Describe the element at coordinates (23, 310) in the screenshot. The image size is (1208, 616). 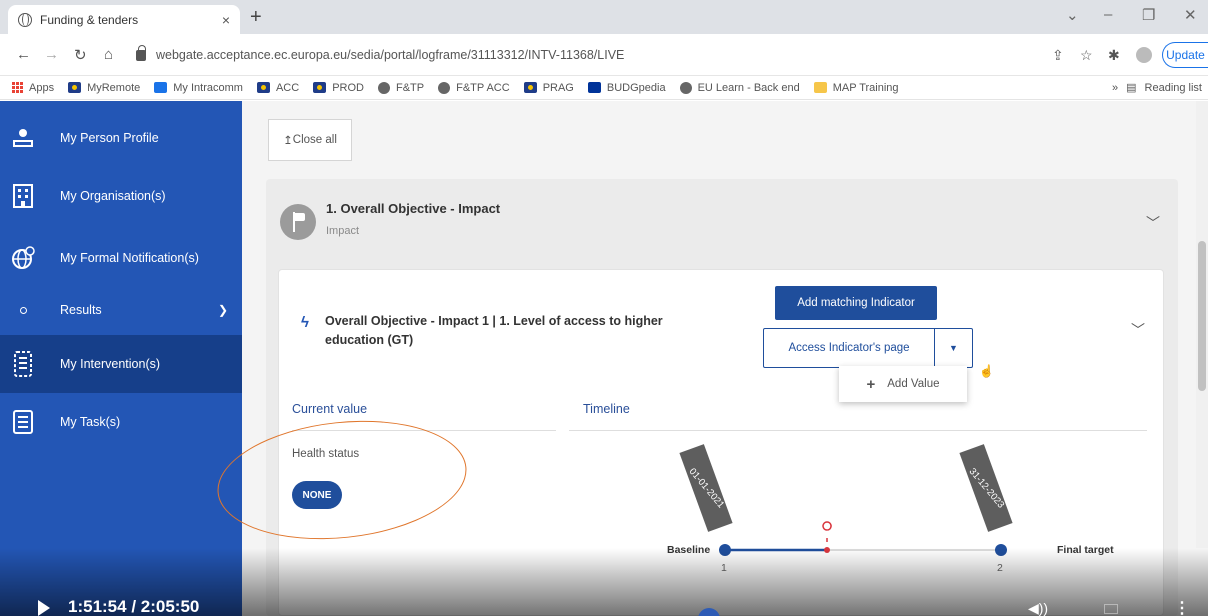
I see `circle-icon` at that location.